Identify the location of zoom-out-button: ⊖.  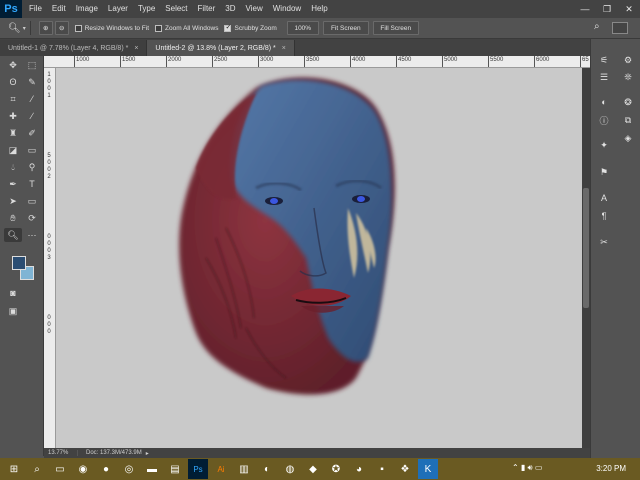
(61, 28).